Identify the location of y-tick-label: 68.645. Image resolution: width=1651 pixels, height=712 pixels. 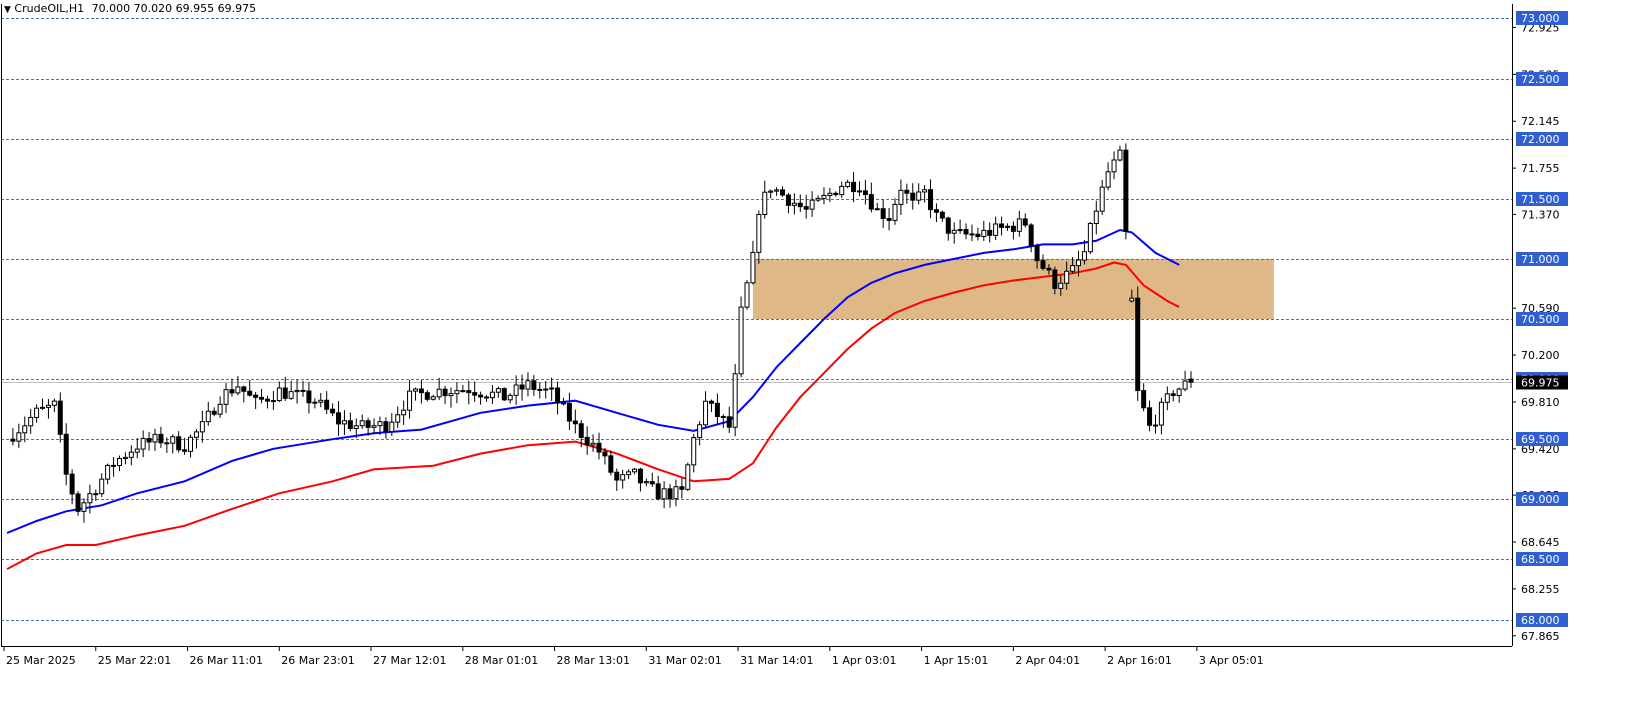
(1540, 542).